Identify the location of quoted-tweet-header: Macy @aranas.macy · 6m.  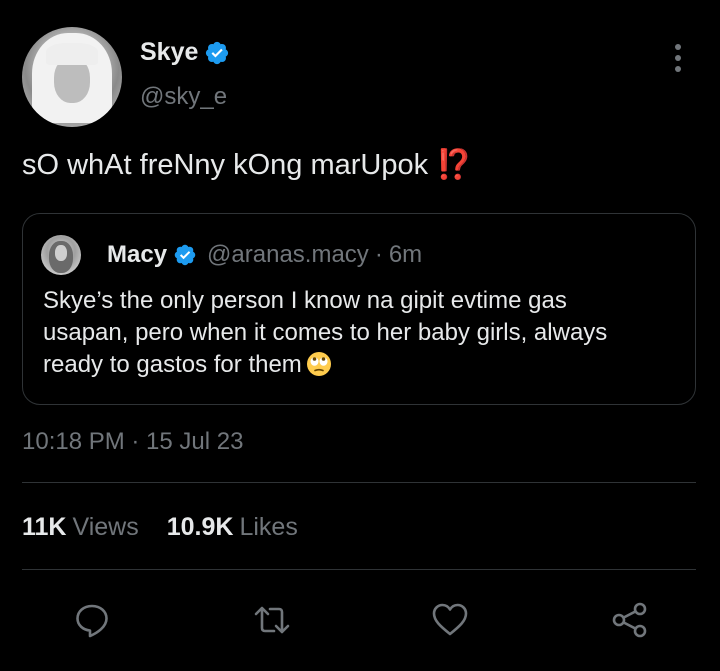
(264, 255).